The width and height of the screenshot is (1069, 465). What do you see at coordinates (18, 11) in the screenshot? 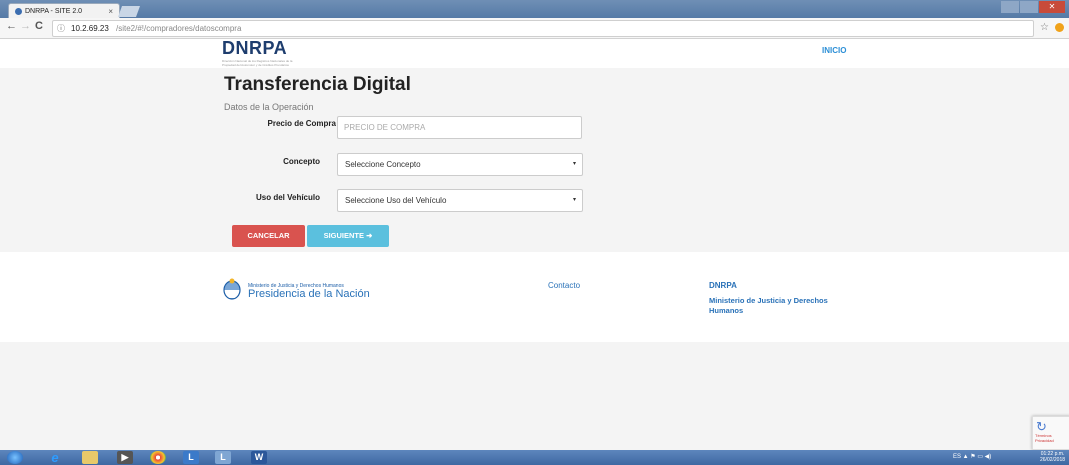
I see `site-favicon-icon` at bounding box center [18, 11].